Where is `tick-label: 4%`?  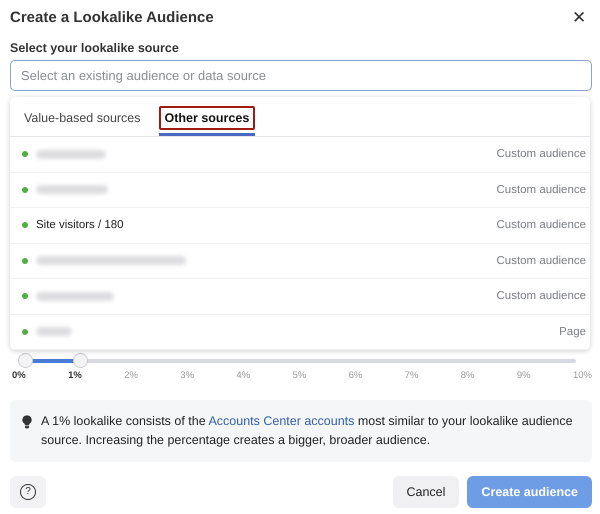
tick-label: 4% is located at coordinates (243, 375).